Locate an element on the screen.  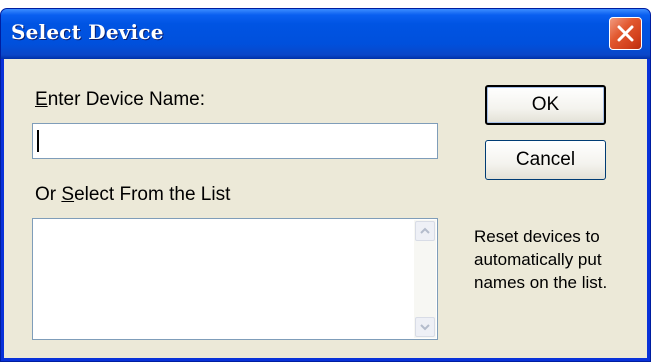
dialog-title: Select Device is located at coordinates (87, 32).